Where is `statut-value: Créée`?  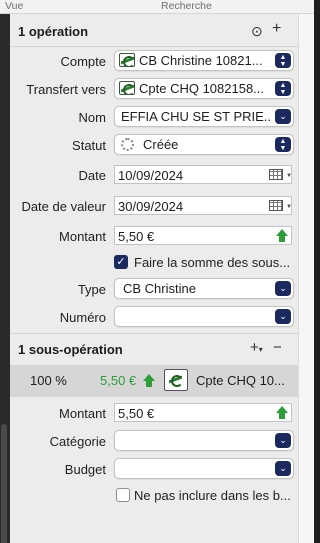 statut-value: Créée is located at coordinates (161, 144).